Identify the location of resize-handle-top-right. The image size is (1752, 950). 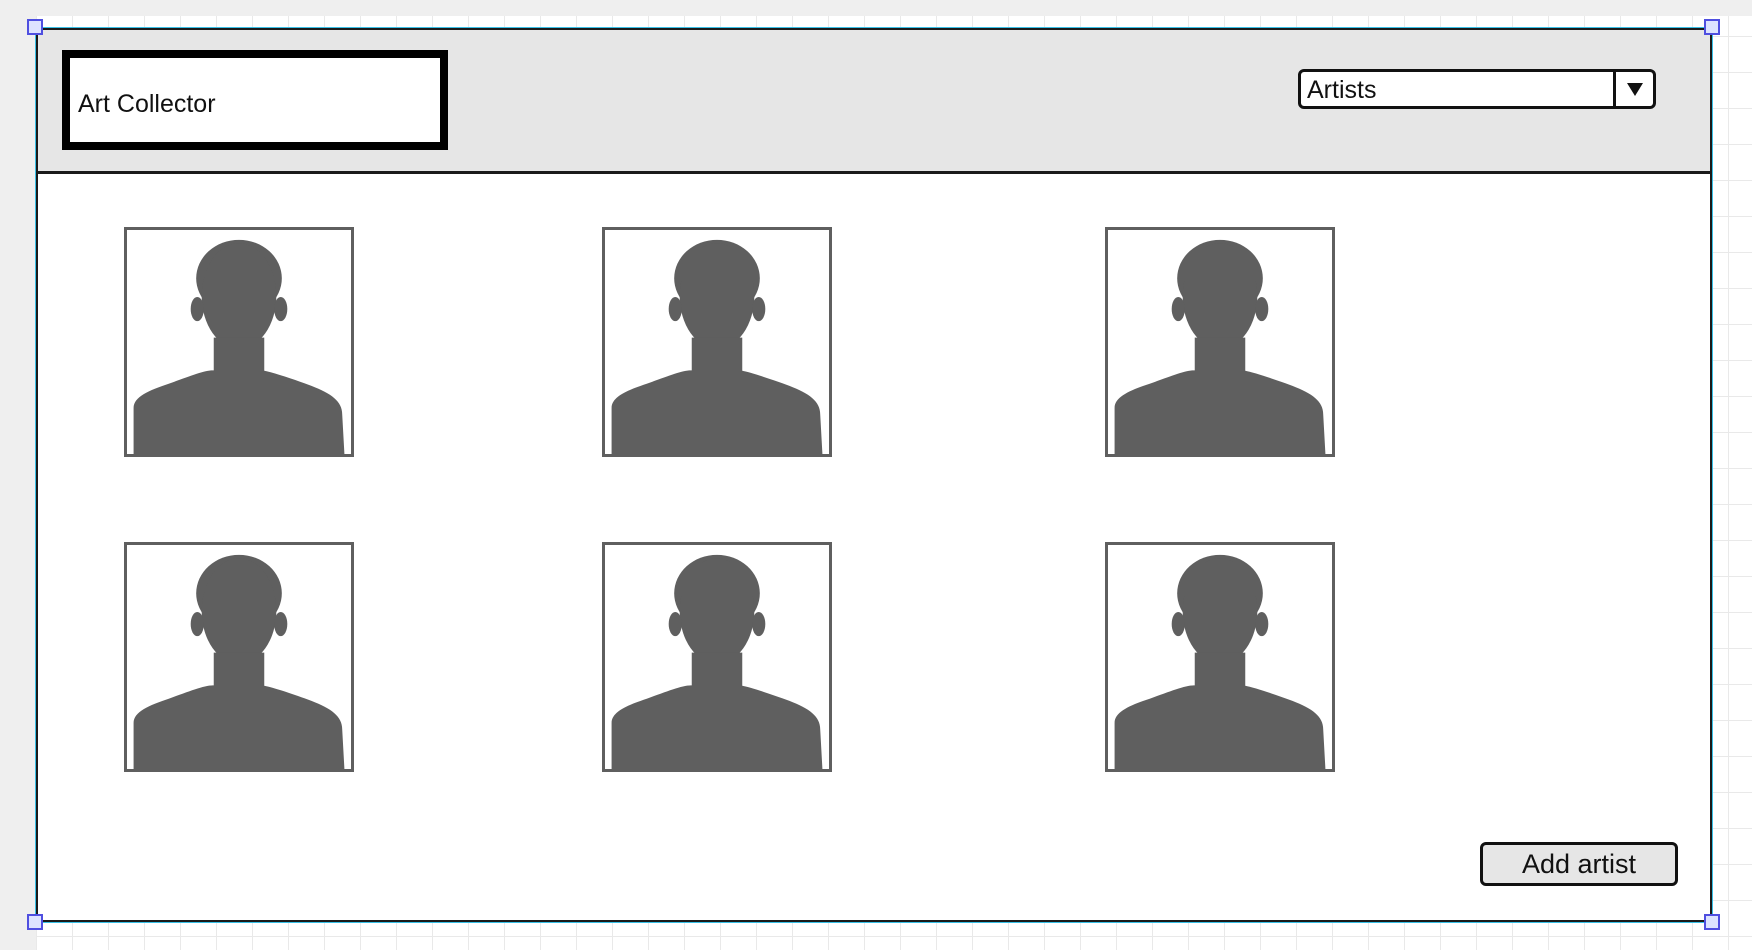
(1712, 27).